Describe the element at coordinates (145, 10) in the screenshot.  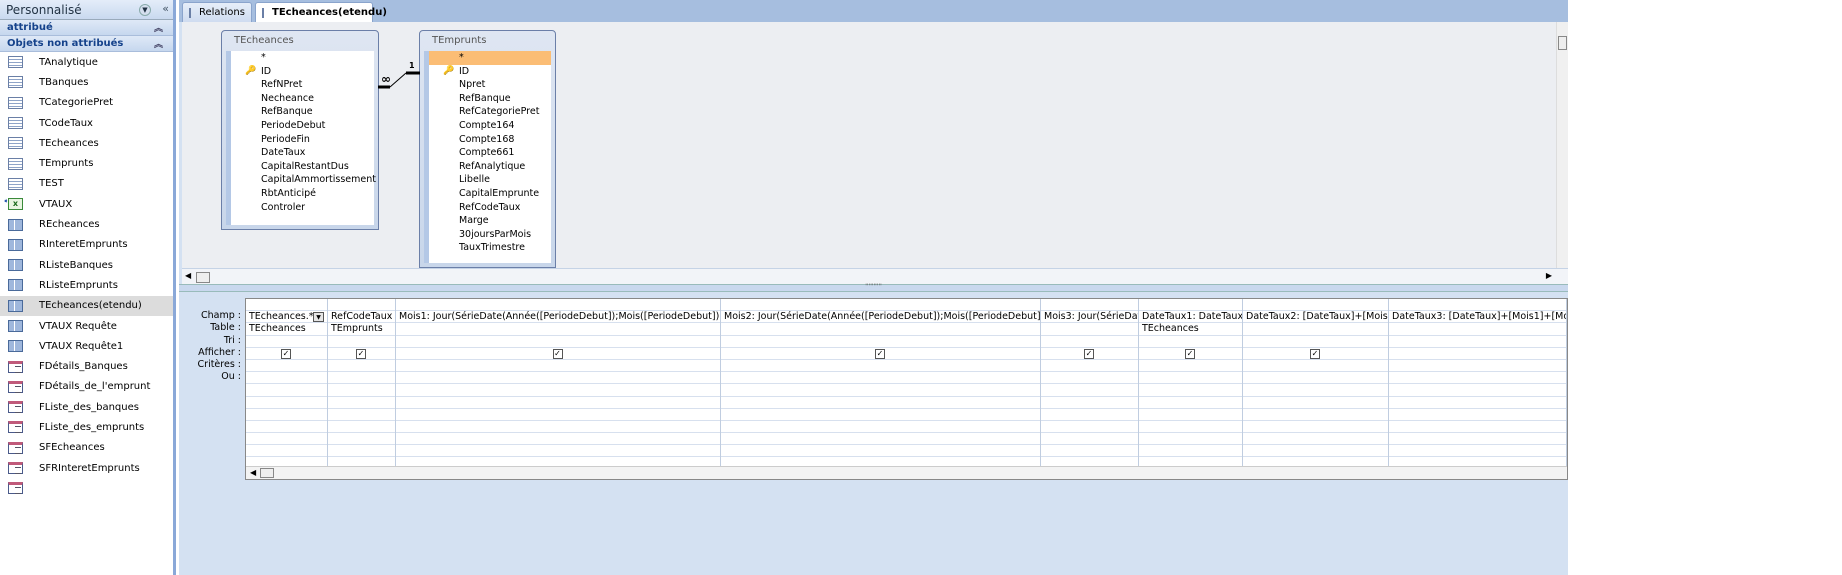
I see `chevron-down-icon: ▼` at that location.